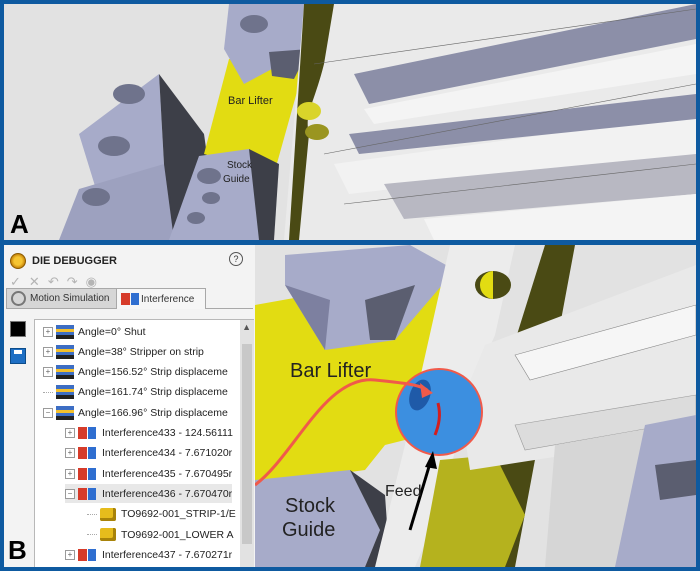  I want to click on tab-motion-simulation: Motion Simulation, so click(64, 298).